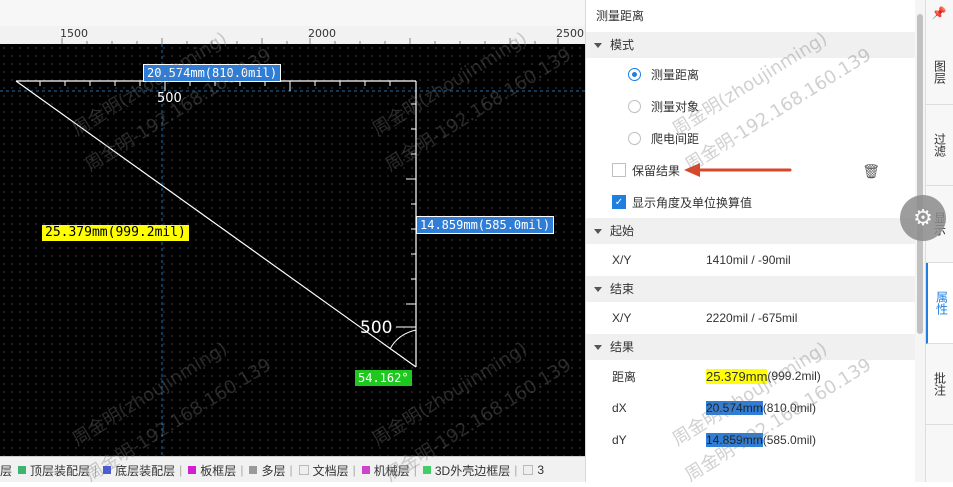 The width and height of the screenshot is (953, 487). I want to click on tab-layers: 图层, so click(939, 72).